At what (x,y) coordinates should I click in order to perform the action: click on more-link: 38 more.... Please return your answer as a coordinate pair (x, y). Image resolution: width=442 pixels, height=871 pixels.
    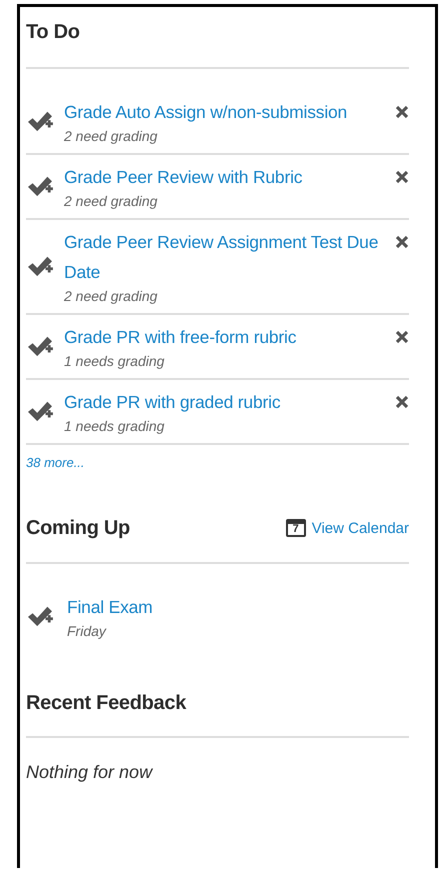
    Looking at the image, I should click on (55, 462).